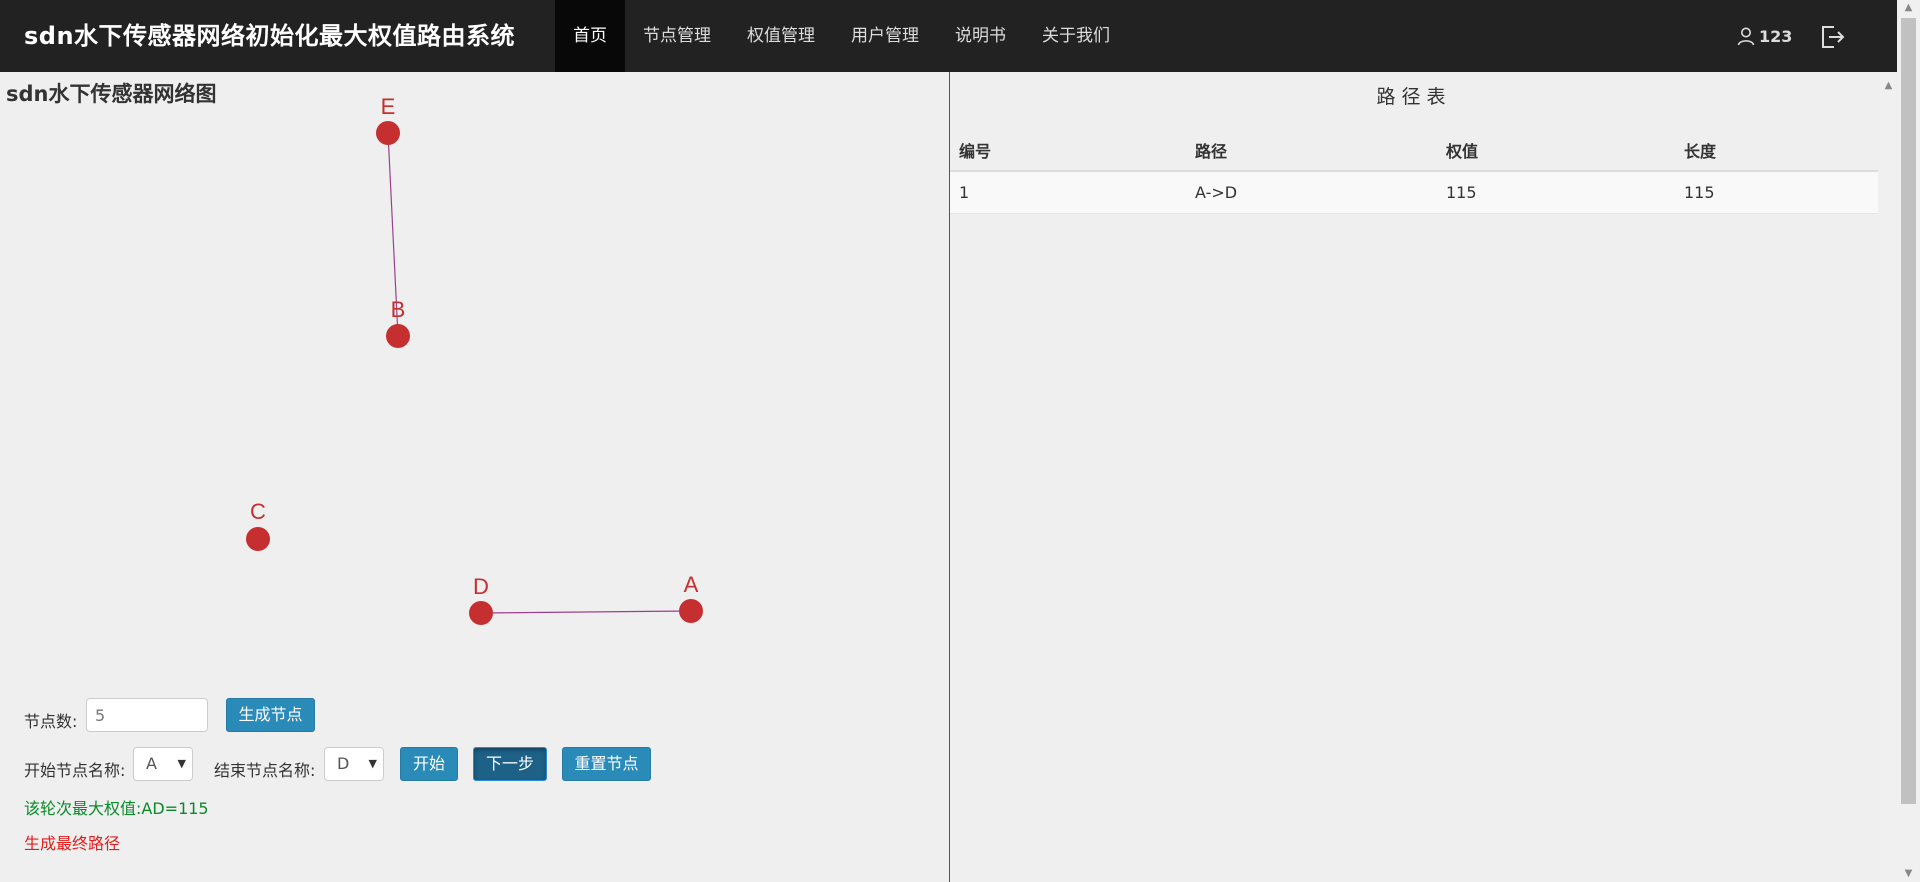  I want to click on node-label-c: C, so click(258, 511).